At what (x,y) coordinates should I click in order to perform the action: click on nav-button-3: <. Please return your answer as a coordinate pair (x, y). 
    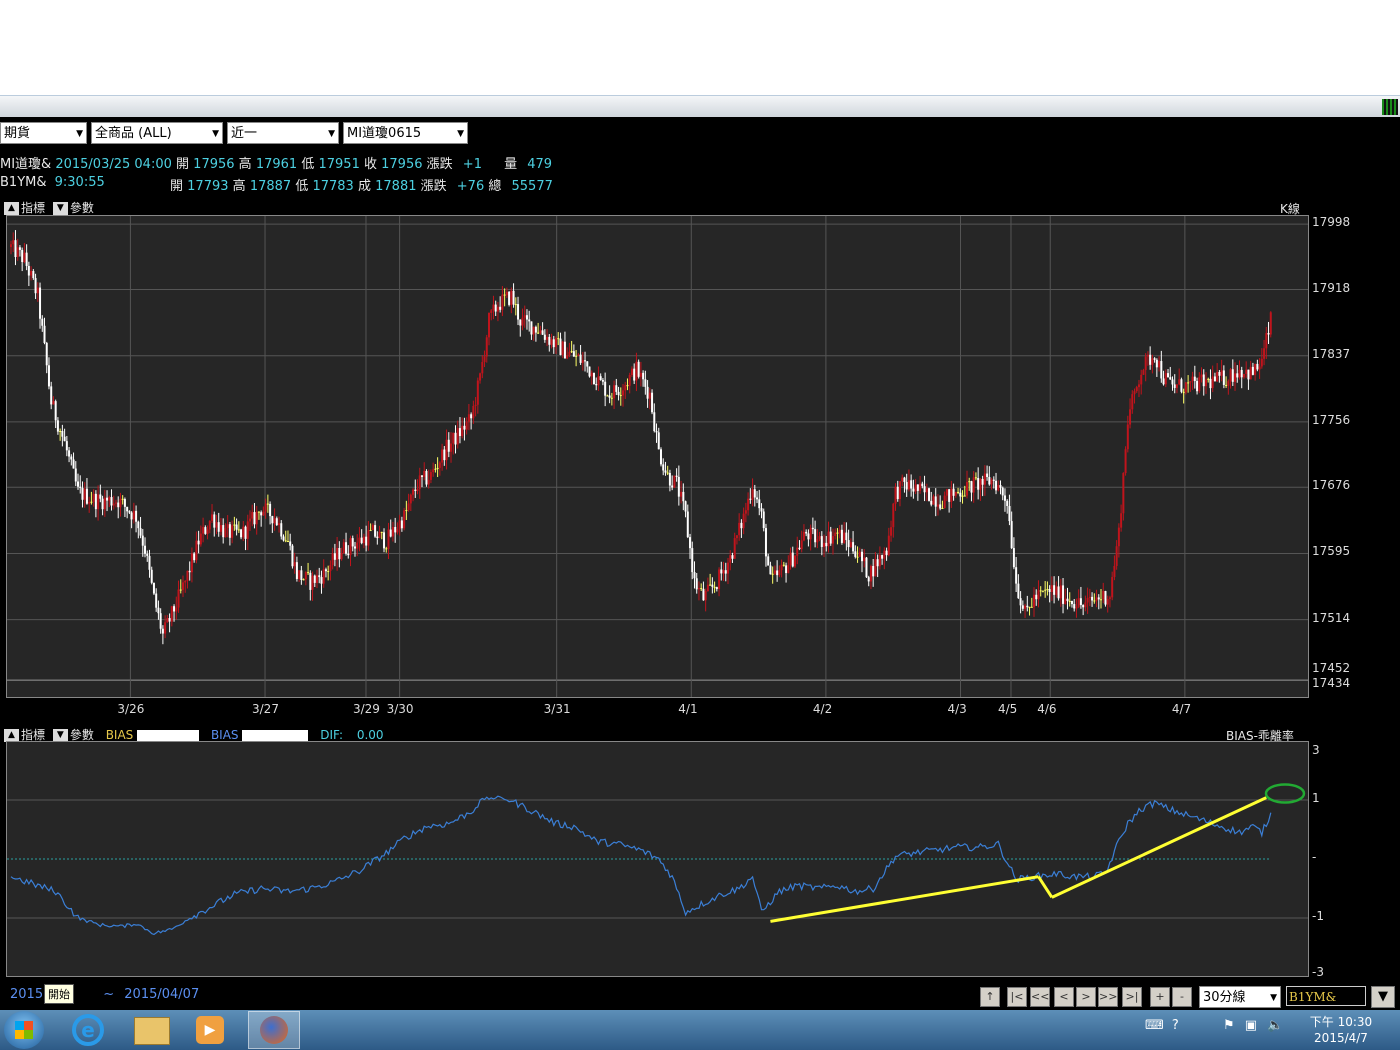
    Looking at the image, I should click on (1064, 997).